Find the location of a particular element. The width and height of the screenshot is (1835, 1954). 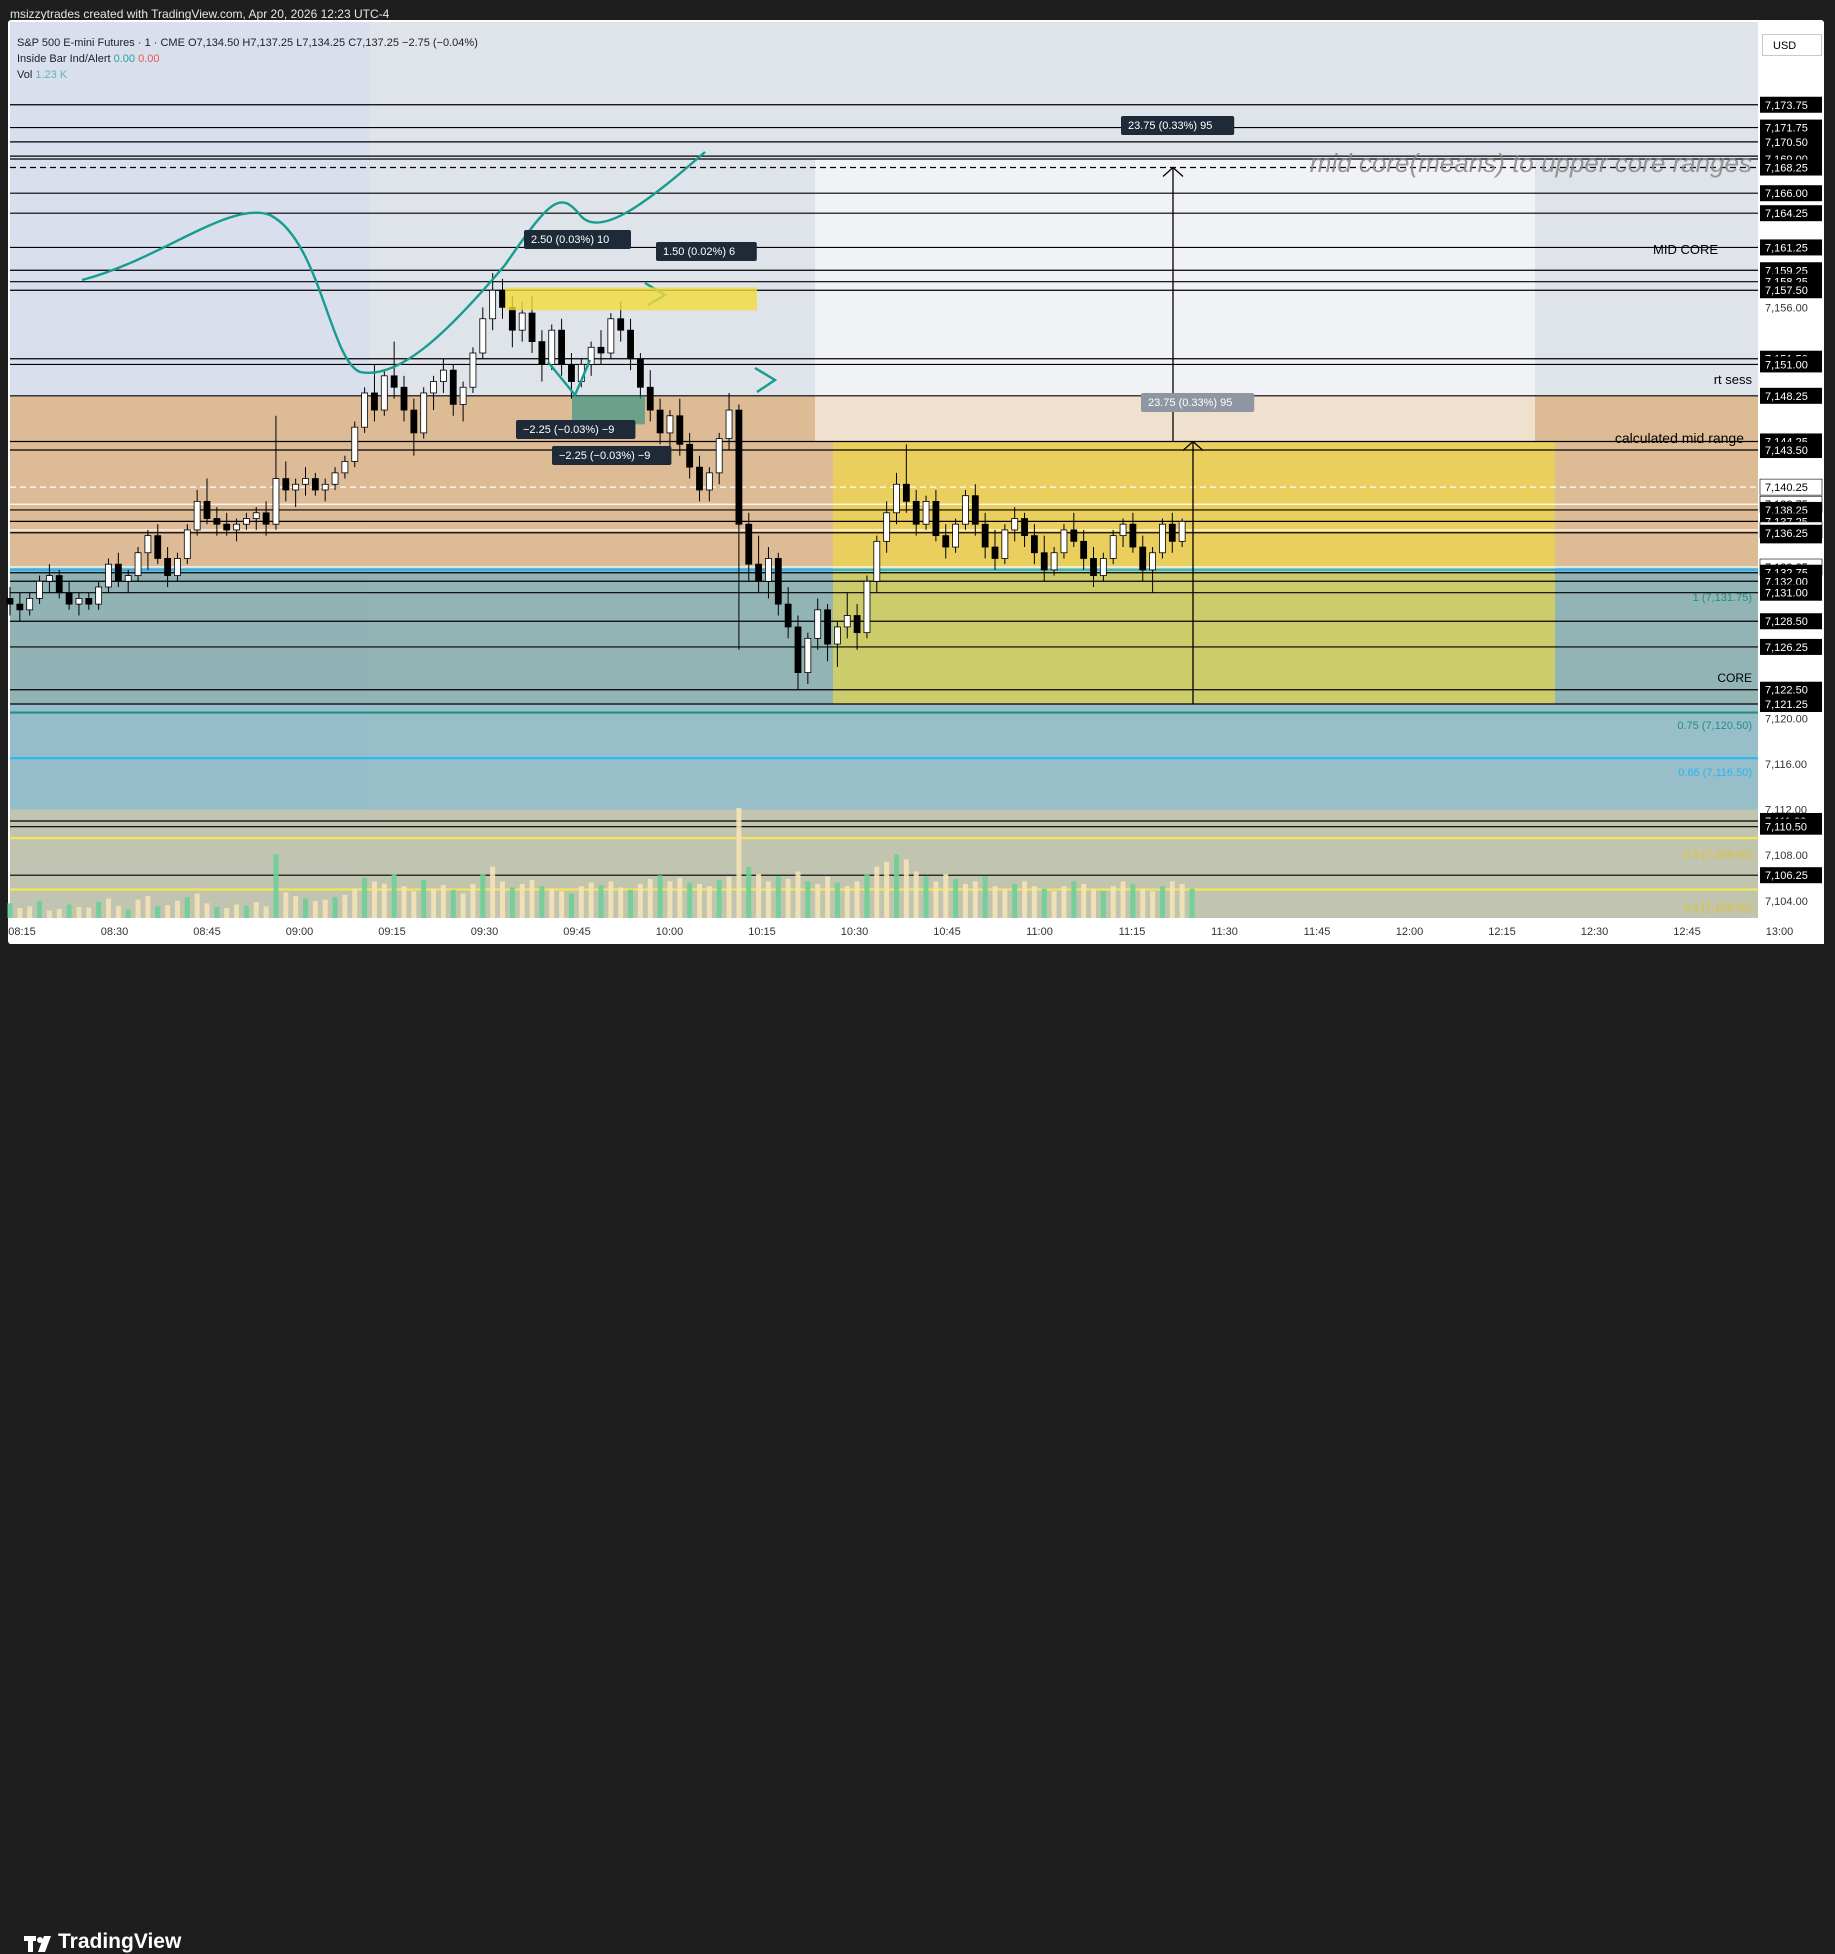

highlight-box is located at coordinates (631, 299).